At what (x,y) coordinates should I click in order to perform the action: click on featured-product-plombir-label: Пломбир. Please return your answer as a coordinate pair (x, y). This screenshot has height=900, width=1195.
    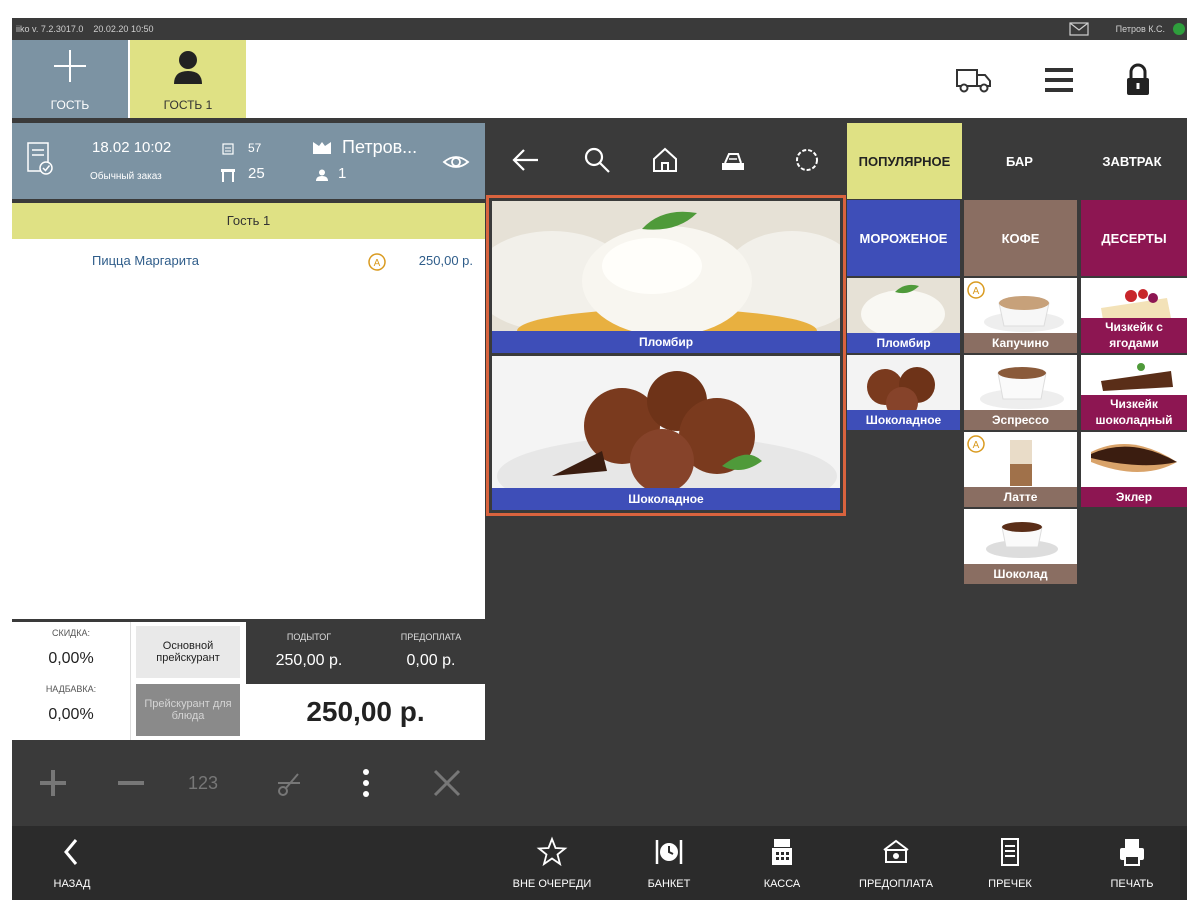
    Looking at the image, I should click on (666, 342).